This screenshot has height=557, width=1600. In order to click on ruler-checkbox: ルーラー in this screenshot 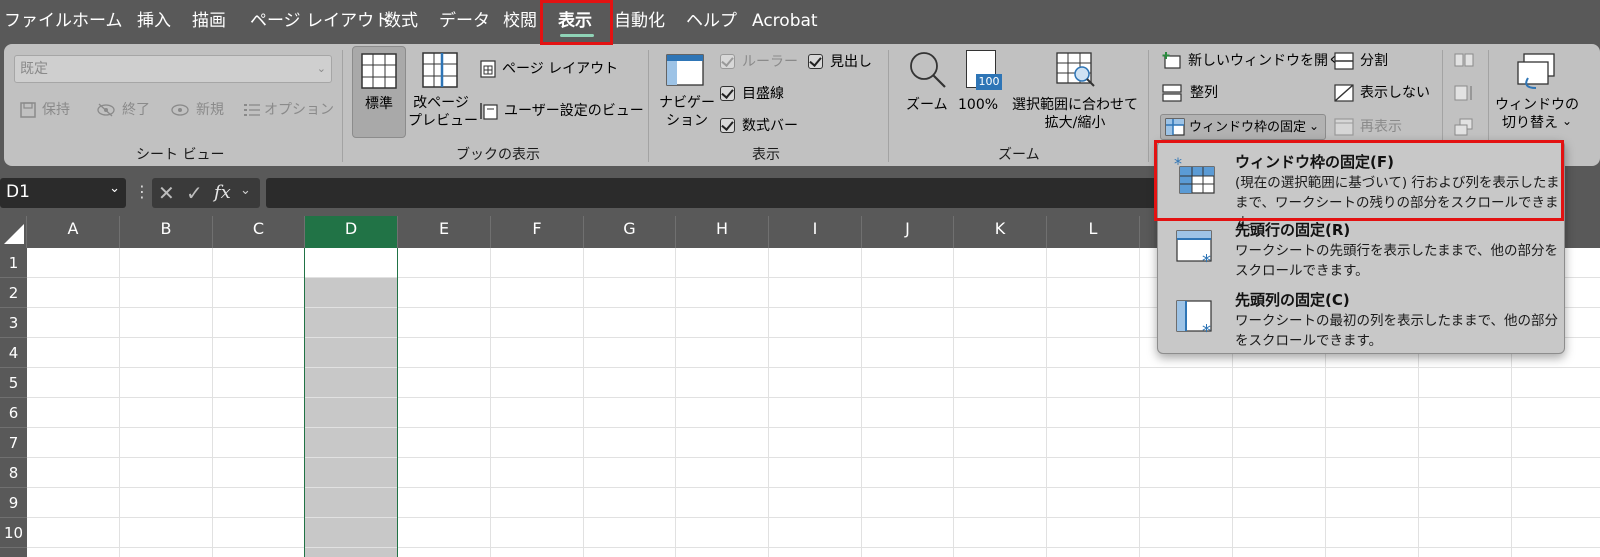, I will do `click(758, 62)`.